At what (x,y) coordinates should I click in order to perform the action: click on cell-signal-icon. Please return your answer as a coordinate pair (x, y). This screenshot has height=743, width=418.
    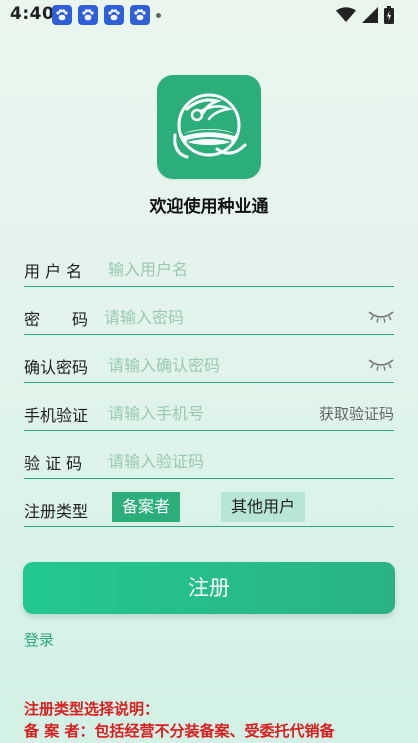
    Looking at the image, I should click on (370, 15).